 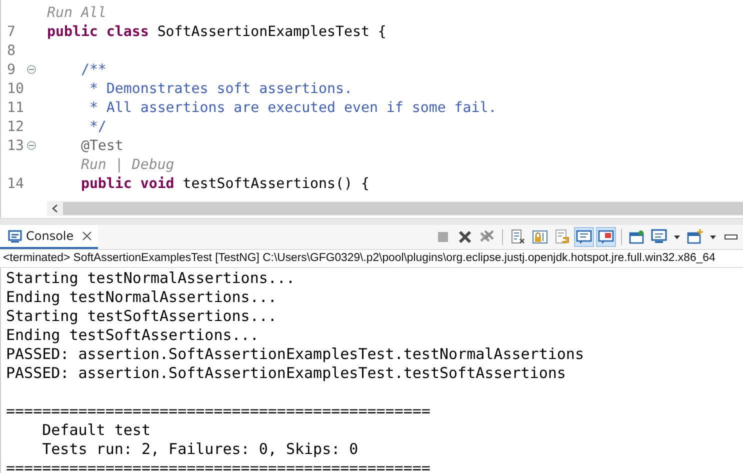 What do you see at coordinates (87, 236) in the screenshot?
I see `close-icon` at bounding box center [87, 236].